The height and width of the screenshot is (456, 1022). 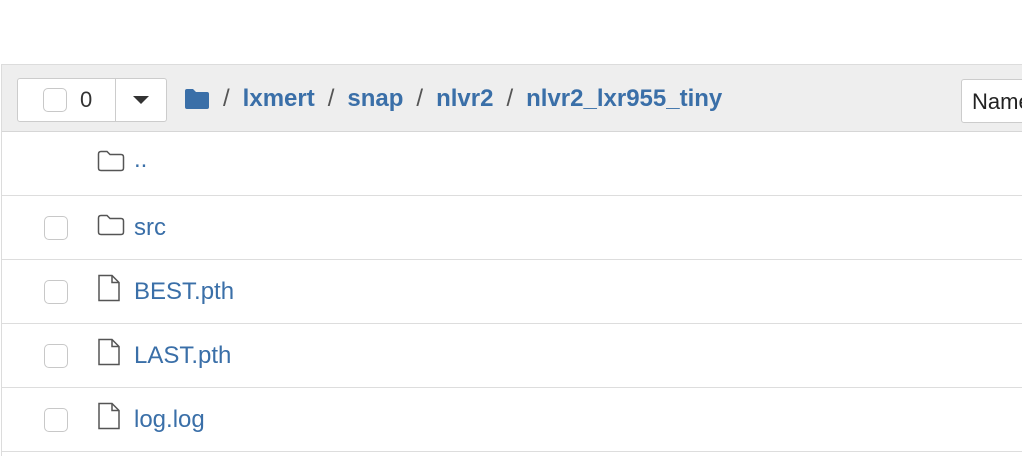 What do you see at coordinates (279, 99) in the screenshot?
I see `breadcrumb-item-lxmert: lxmert` at bounding box center [279, 99].